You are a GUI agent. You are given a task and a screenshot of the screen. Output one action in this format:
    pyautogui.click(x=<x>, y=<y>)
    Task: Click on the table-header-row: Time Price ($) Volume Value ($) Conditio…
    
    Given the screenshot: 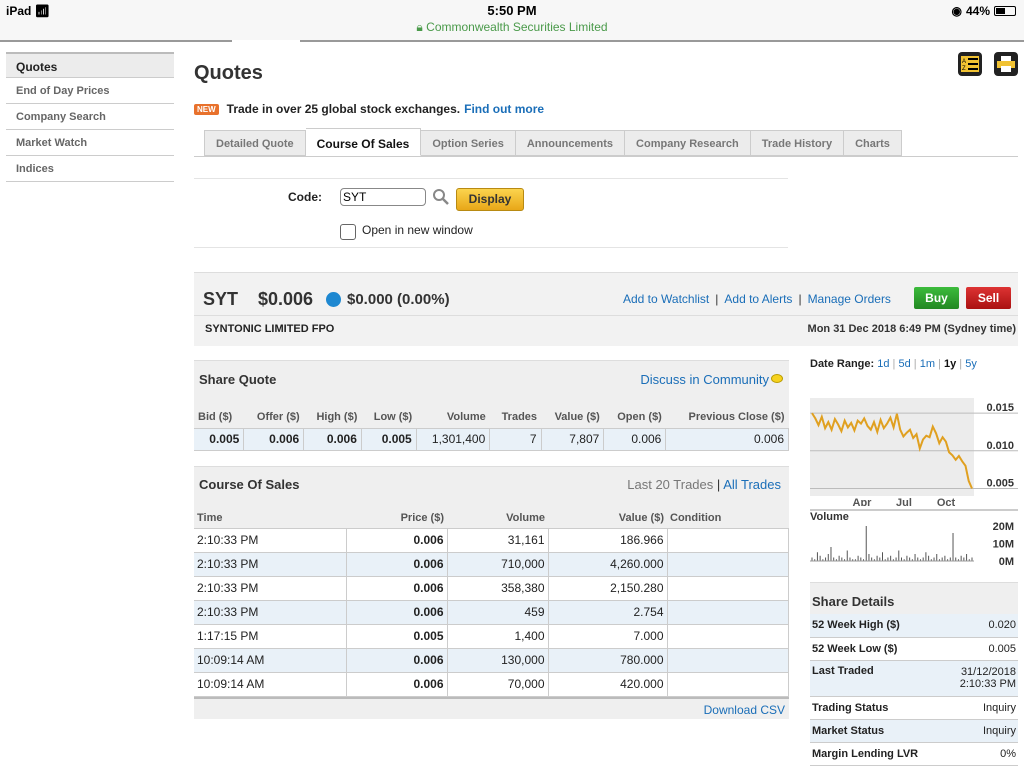 What is the action you would take?
    pyautogui.click(x=491, y=515)
    